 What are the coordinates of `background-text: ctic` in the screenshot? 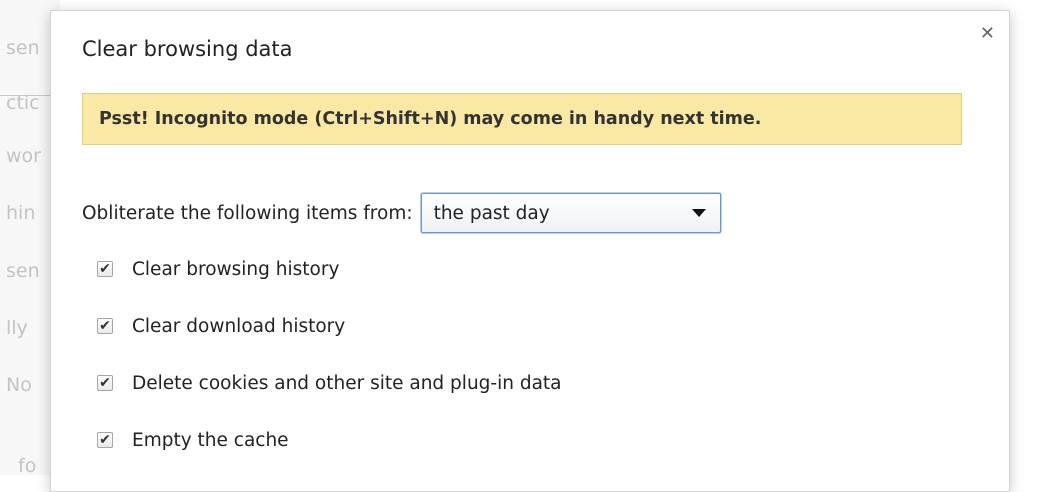 It's located at (23, 103).